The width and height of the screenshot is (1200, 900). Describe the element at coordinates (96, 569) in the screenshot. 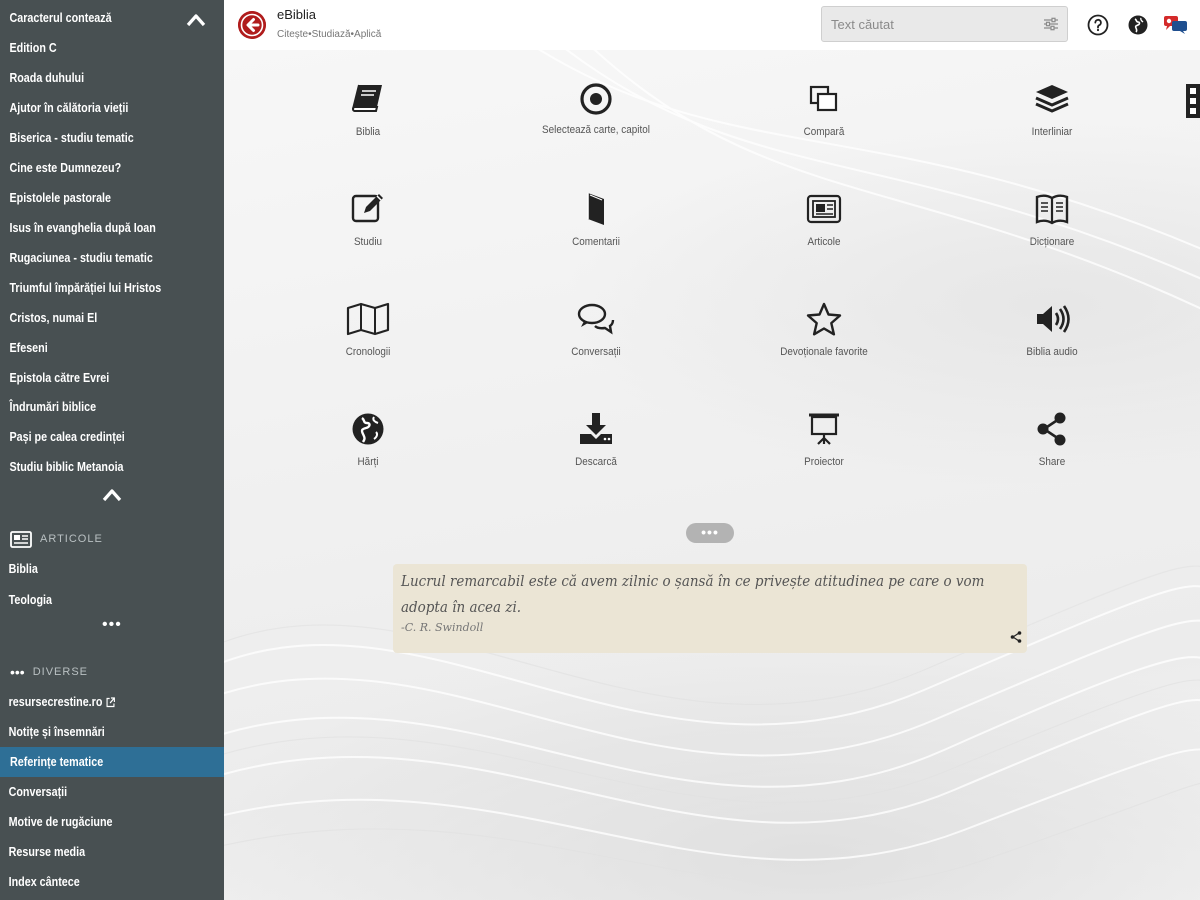

I see `sidebar-item-biblia: Biblia` at that location.